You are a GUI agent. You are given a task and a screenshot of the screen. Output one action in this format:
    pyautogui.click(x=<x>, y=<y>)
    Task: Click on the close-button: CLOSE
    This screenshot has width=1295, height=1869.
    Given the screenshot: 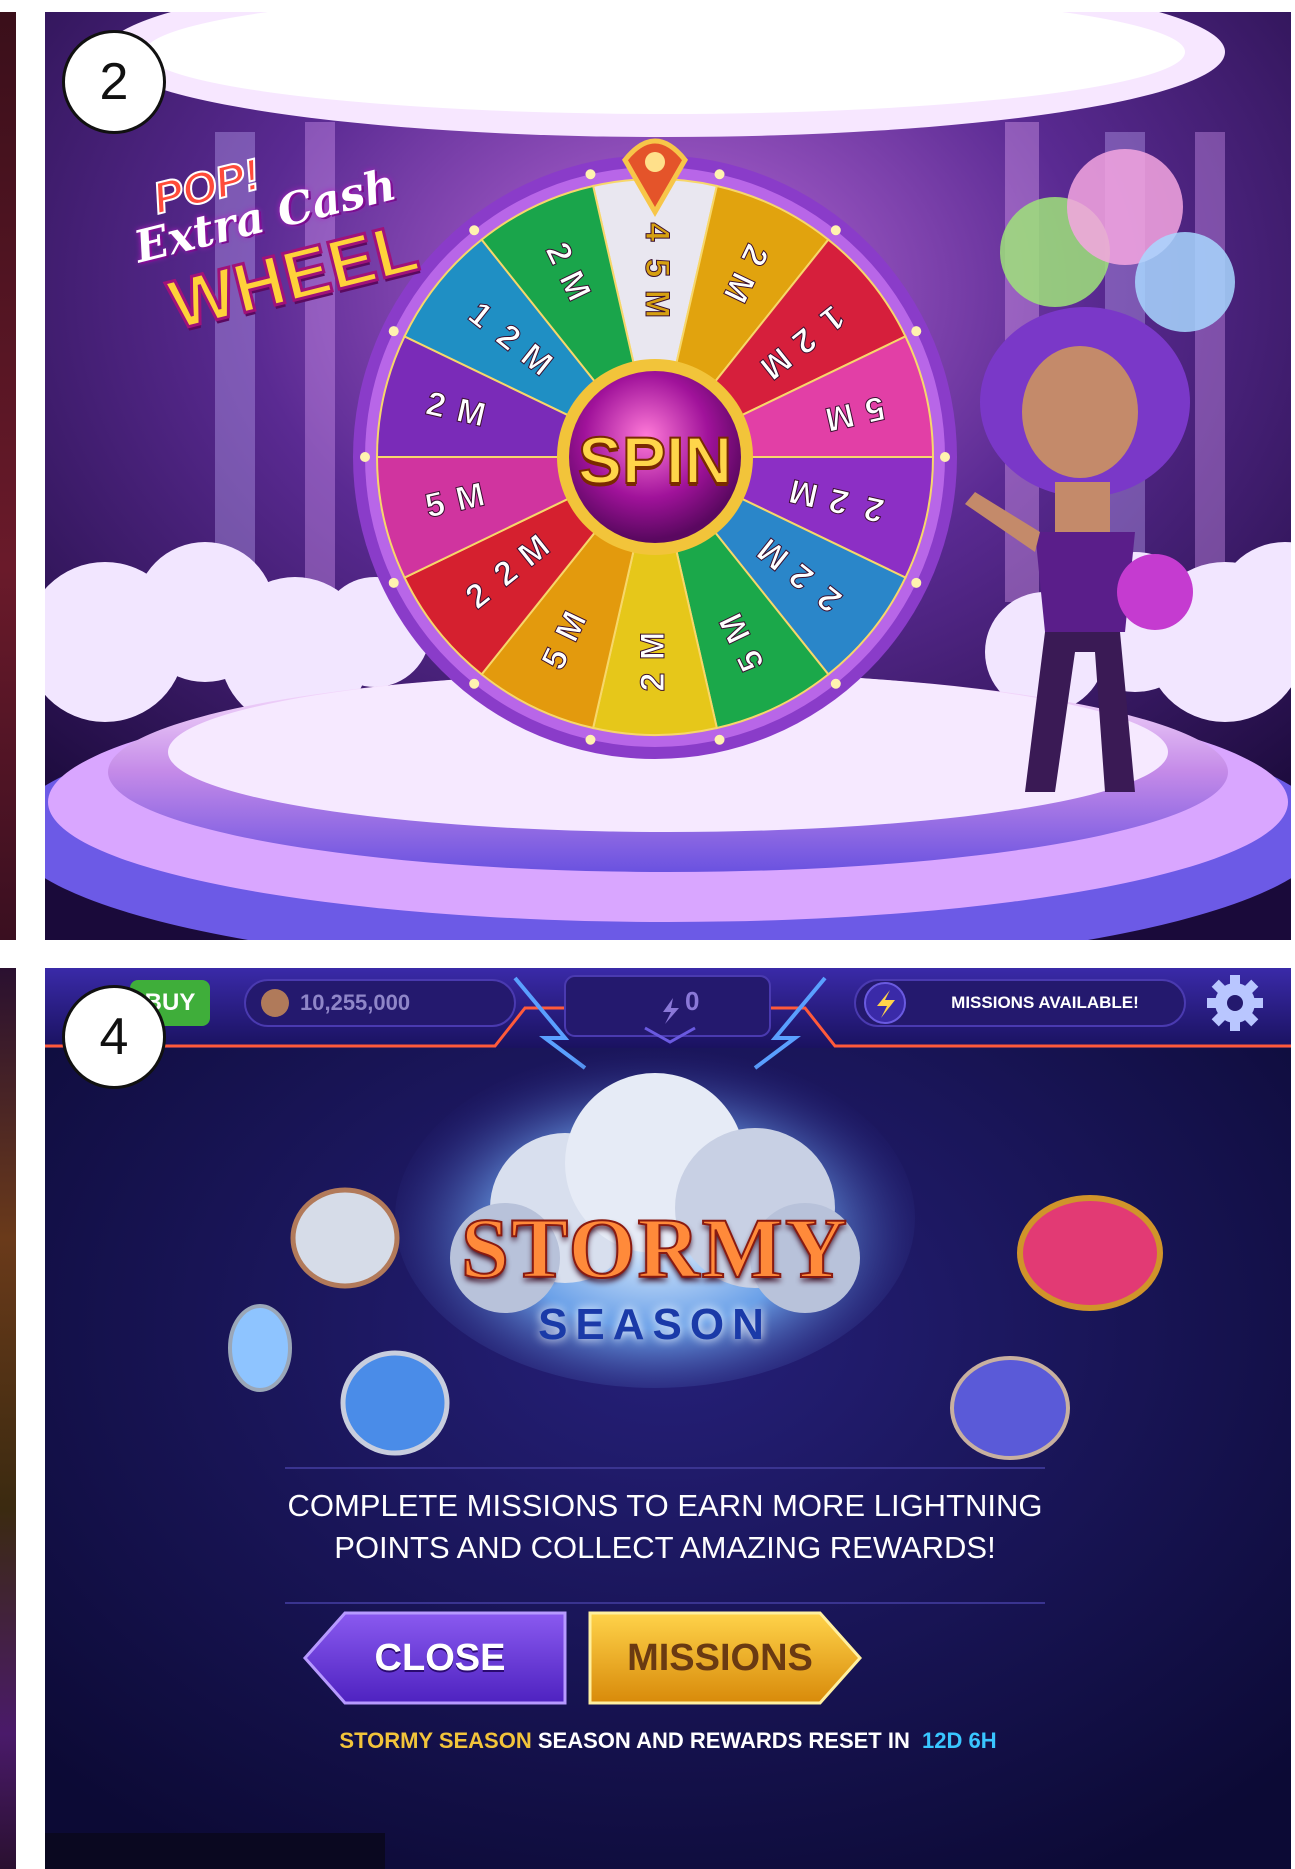 What is the action you would take?
    pyautogui.click(x=440, y=1658)
    